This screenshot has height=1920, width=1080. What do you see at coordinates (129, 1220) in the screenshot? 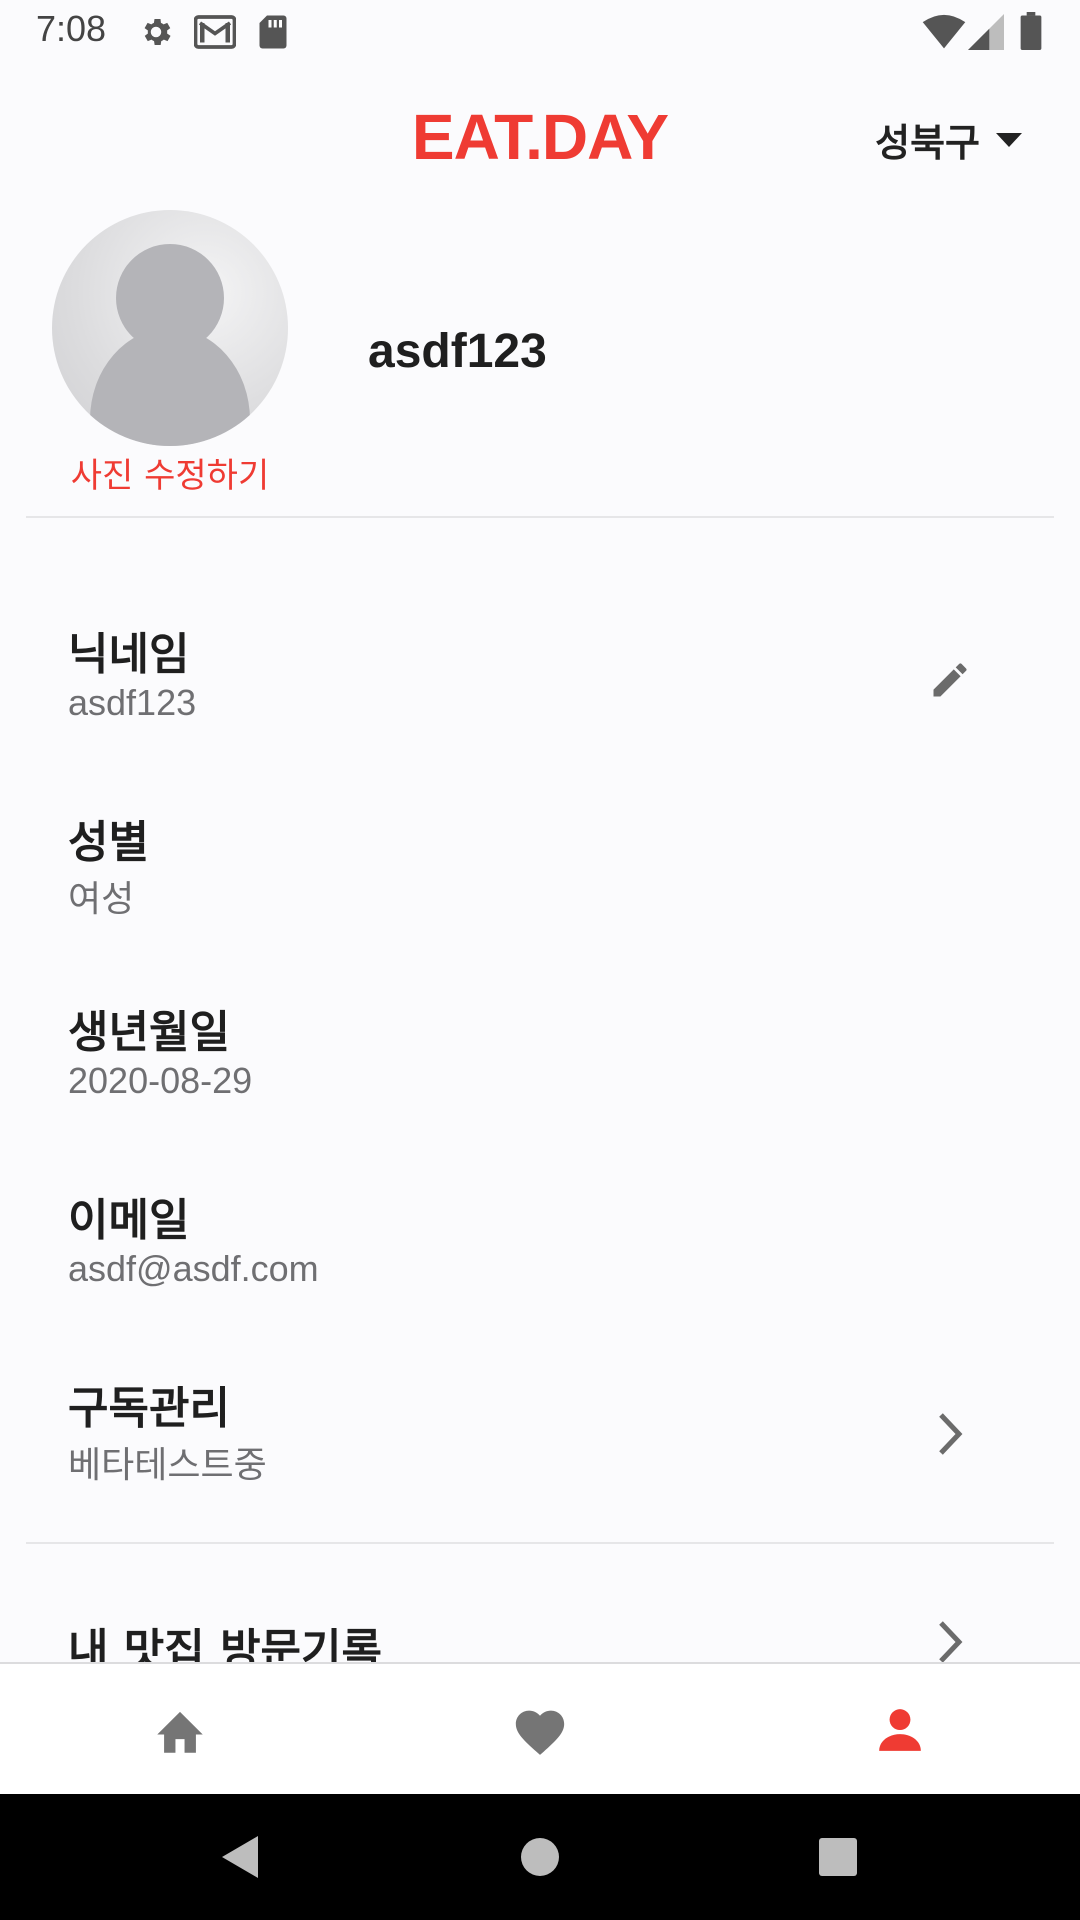
I see `field-label: 이메일` at bounding box center [129, 1220].